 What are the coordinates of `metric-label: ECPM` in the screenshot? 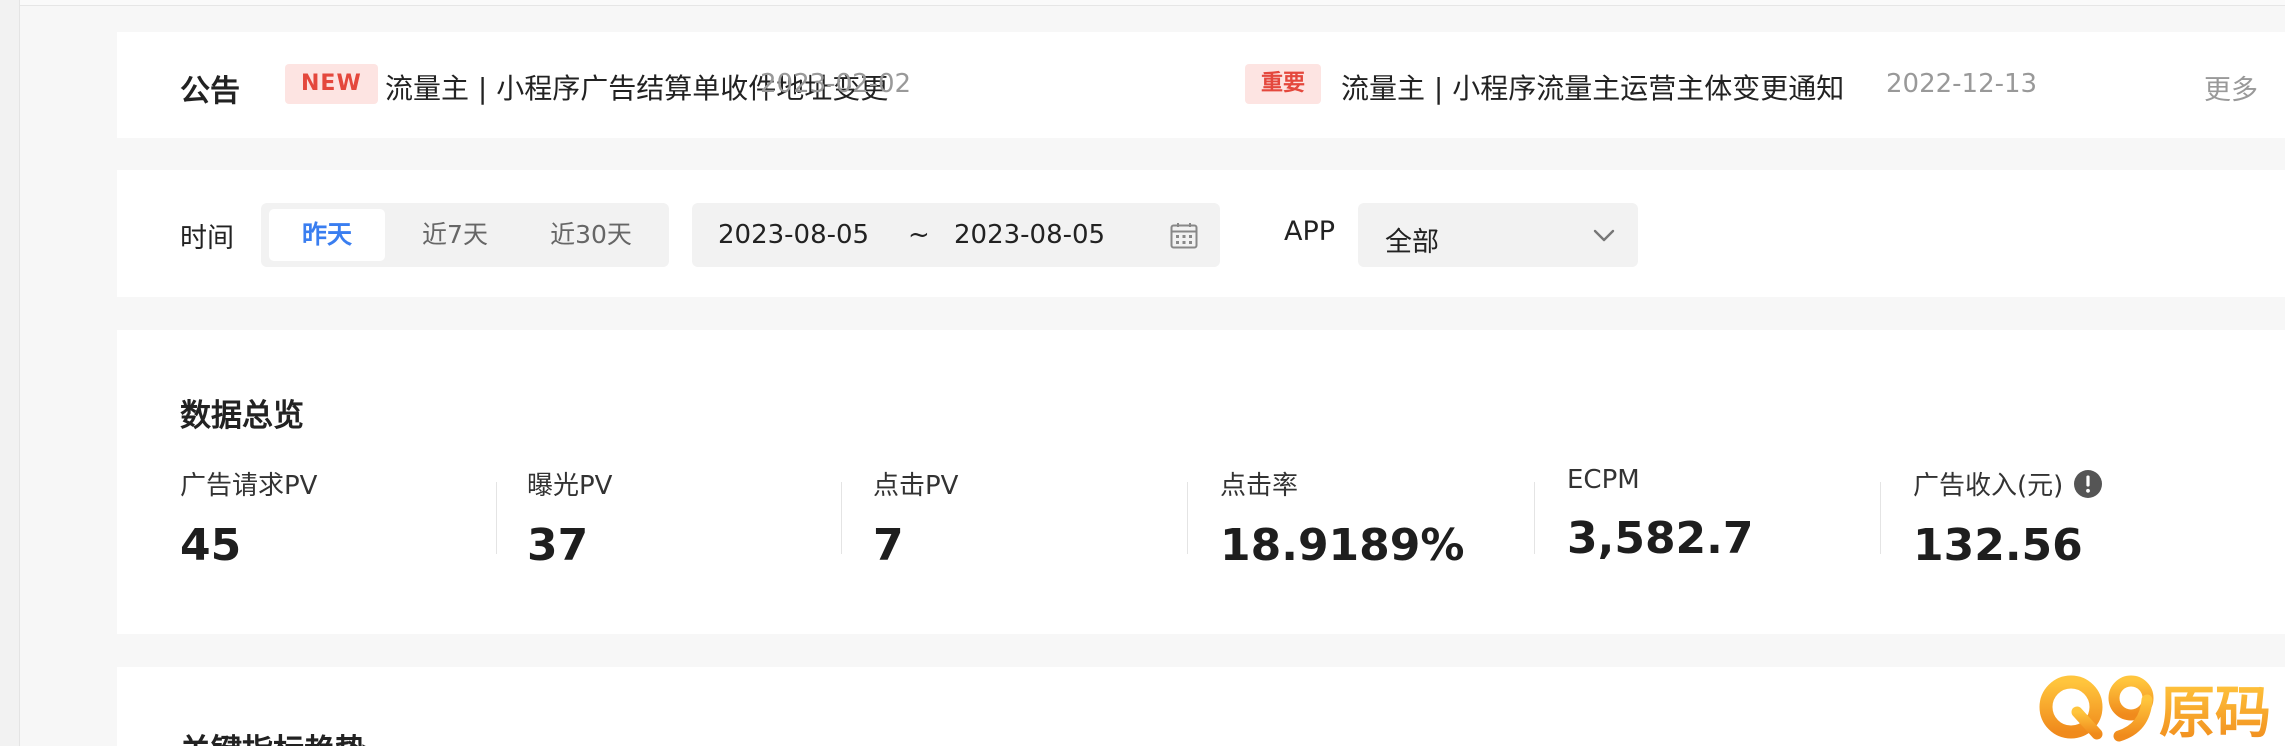 It's located at (1603, 480).